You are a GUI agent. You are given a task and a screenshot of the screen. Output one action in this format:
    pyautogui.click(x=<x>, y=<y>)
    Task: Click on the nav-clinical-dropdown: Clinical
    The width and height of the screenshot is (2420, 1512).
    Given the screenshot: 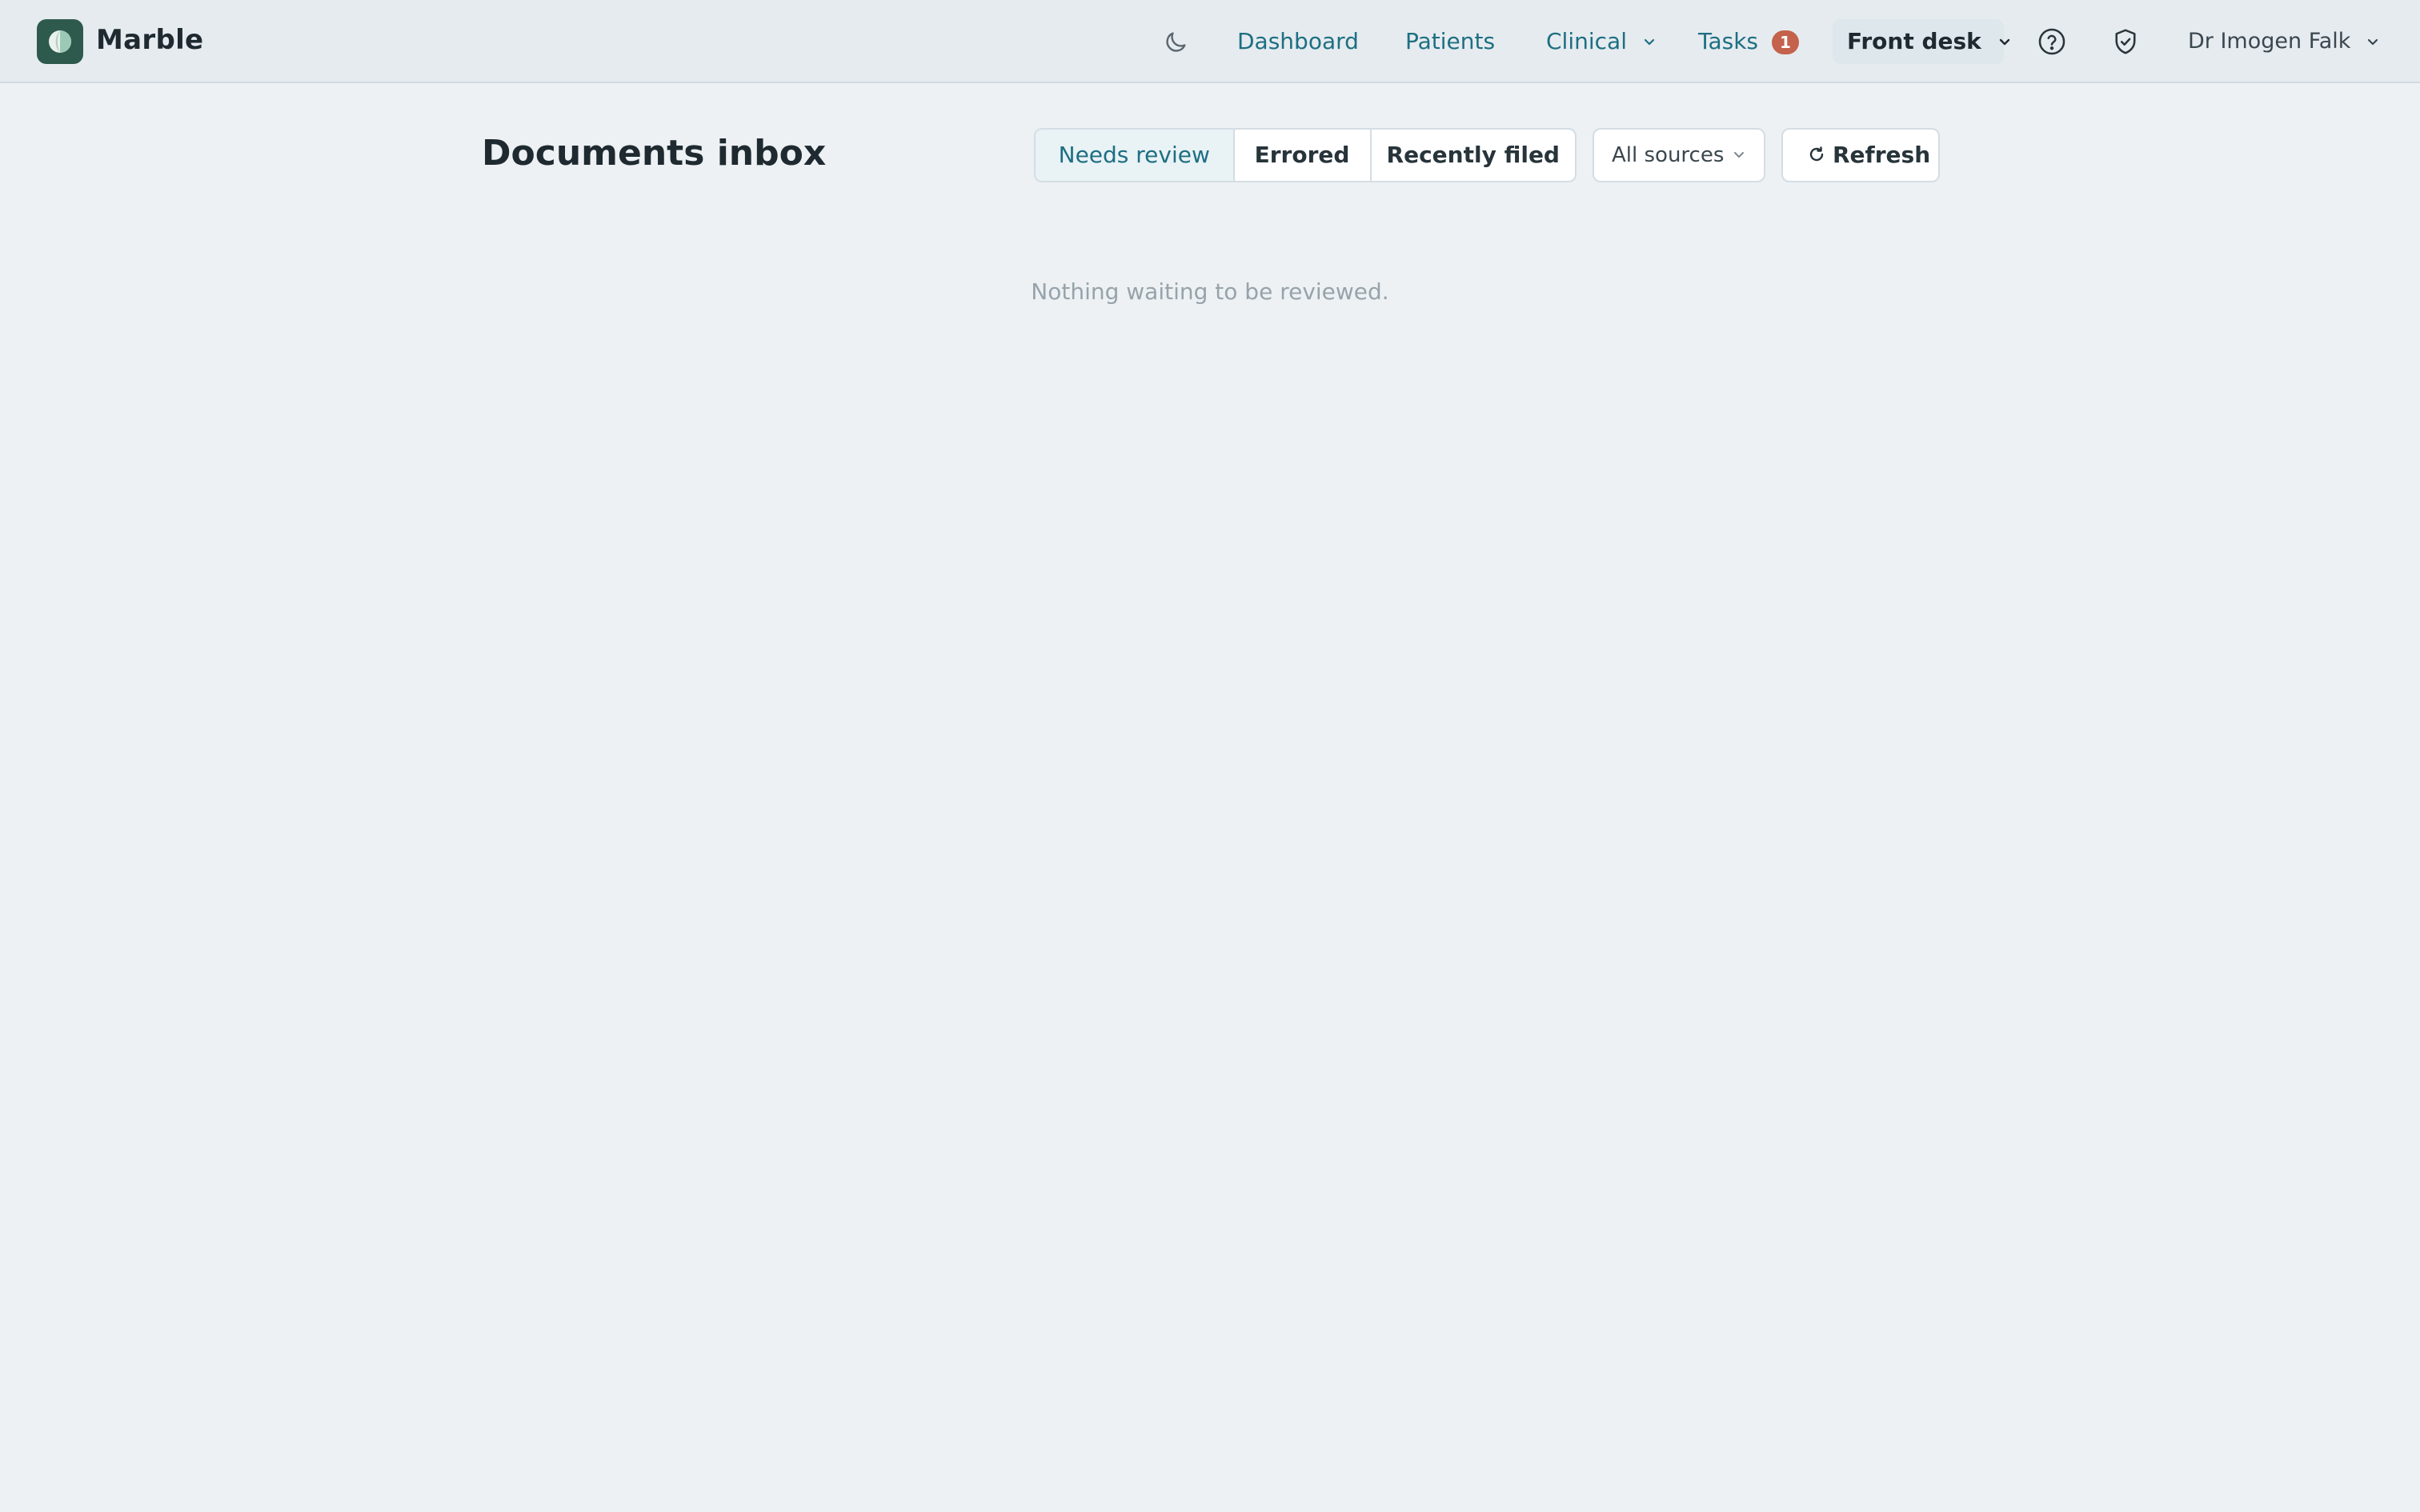 What is the action you would take?
    pyautogui.click(x=1601, y=41)
    